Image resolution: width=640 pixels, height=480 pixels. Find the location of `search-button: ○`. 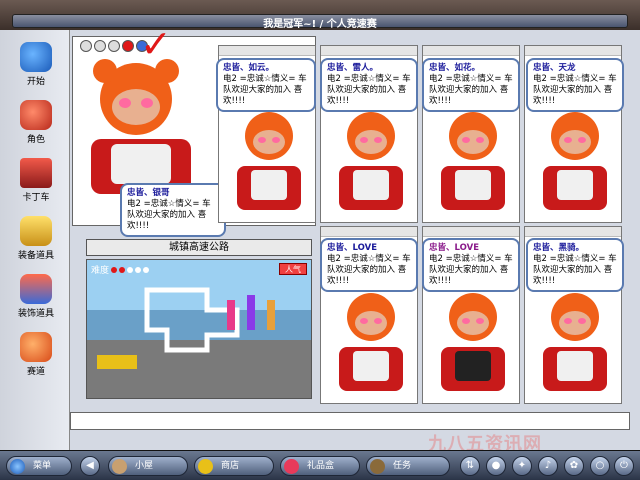

search-button: ○ is located at coordinates (600, 466).